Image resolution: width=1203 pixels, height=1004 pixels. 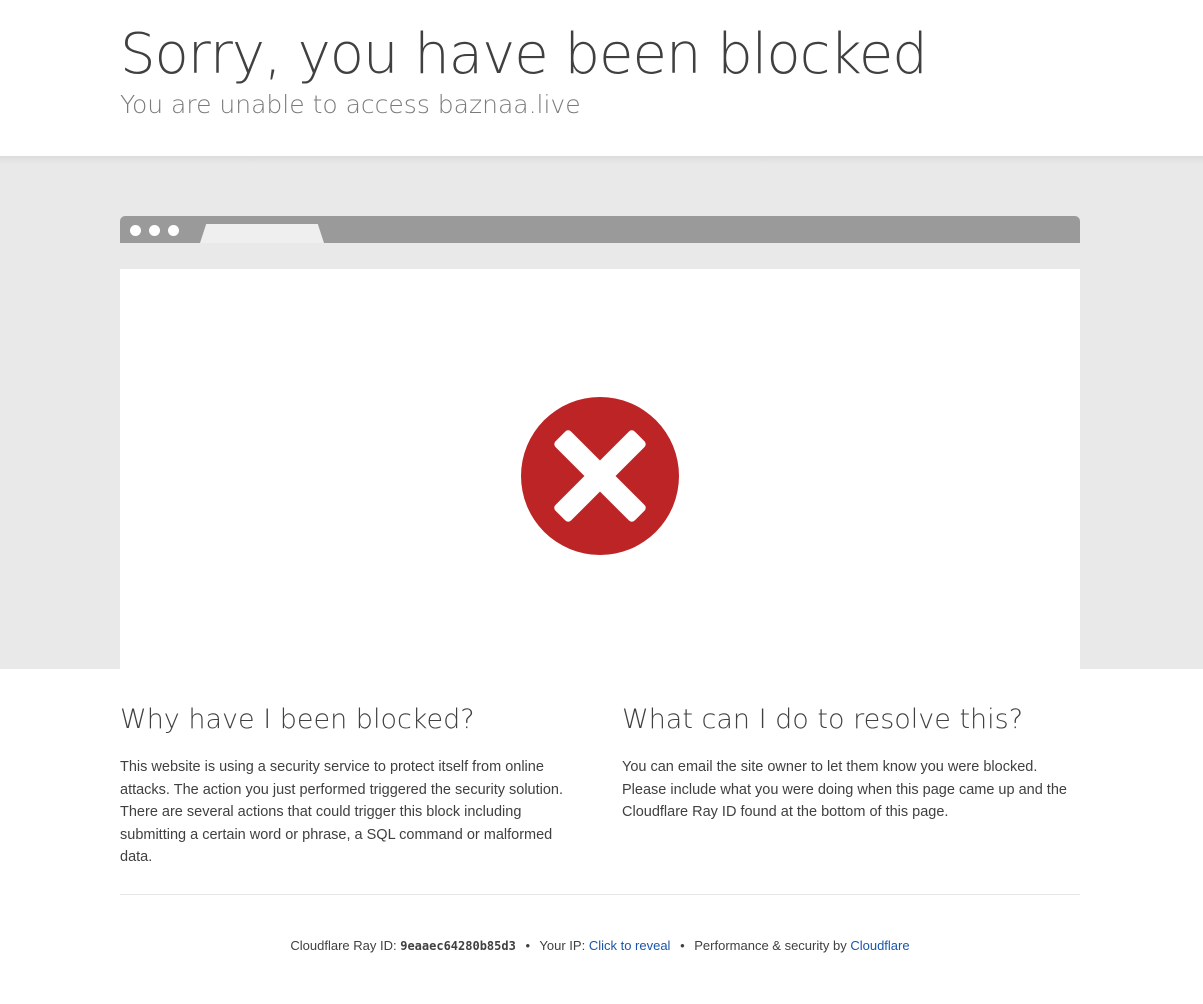 What do you see at coordinates (350, 104) in the screenshot?
I see `page-subtitle: You are unable to access baznaa.live` at bounding box center [350, 104].